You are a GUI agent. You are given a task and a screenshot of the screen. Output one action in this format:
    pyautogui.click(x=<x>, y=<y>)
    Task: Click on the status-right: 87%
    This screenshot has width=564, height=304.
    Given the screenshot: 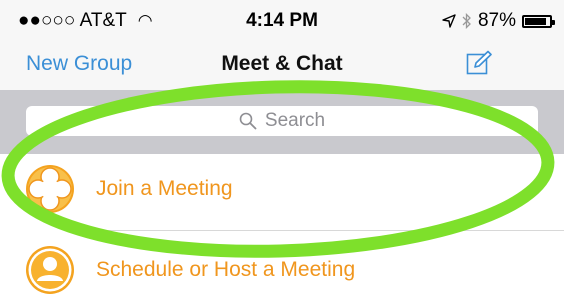 What is the action you would take?
    pyautogui.click(x=498, y=21)
    